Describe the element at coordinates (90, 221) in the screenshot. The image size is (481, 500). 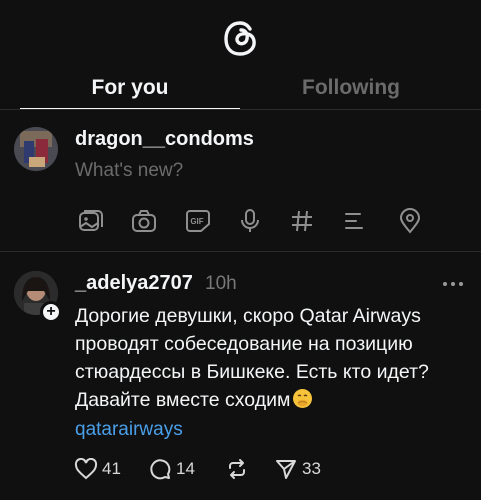
I see `gallery-icon` at that location.